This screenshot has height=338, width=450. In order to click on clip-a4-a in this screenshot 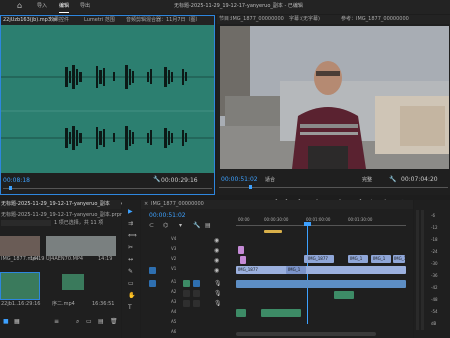, I will do `click(241, 313)`.